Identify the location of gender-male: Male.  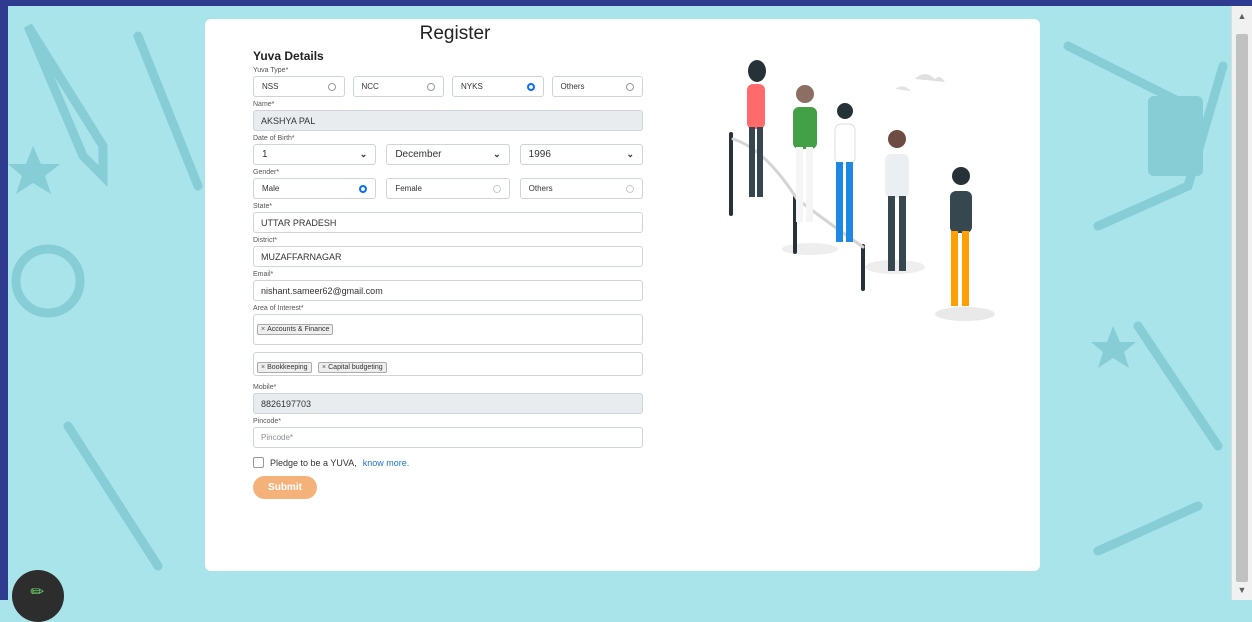
(315, 188).